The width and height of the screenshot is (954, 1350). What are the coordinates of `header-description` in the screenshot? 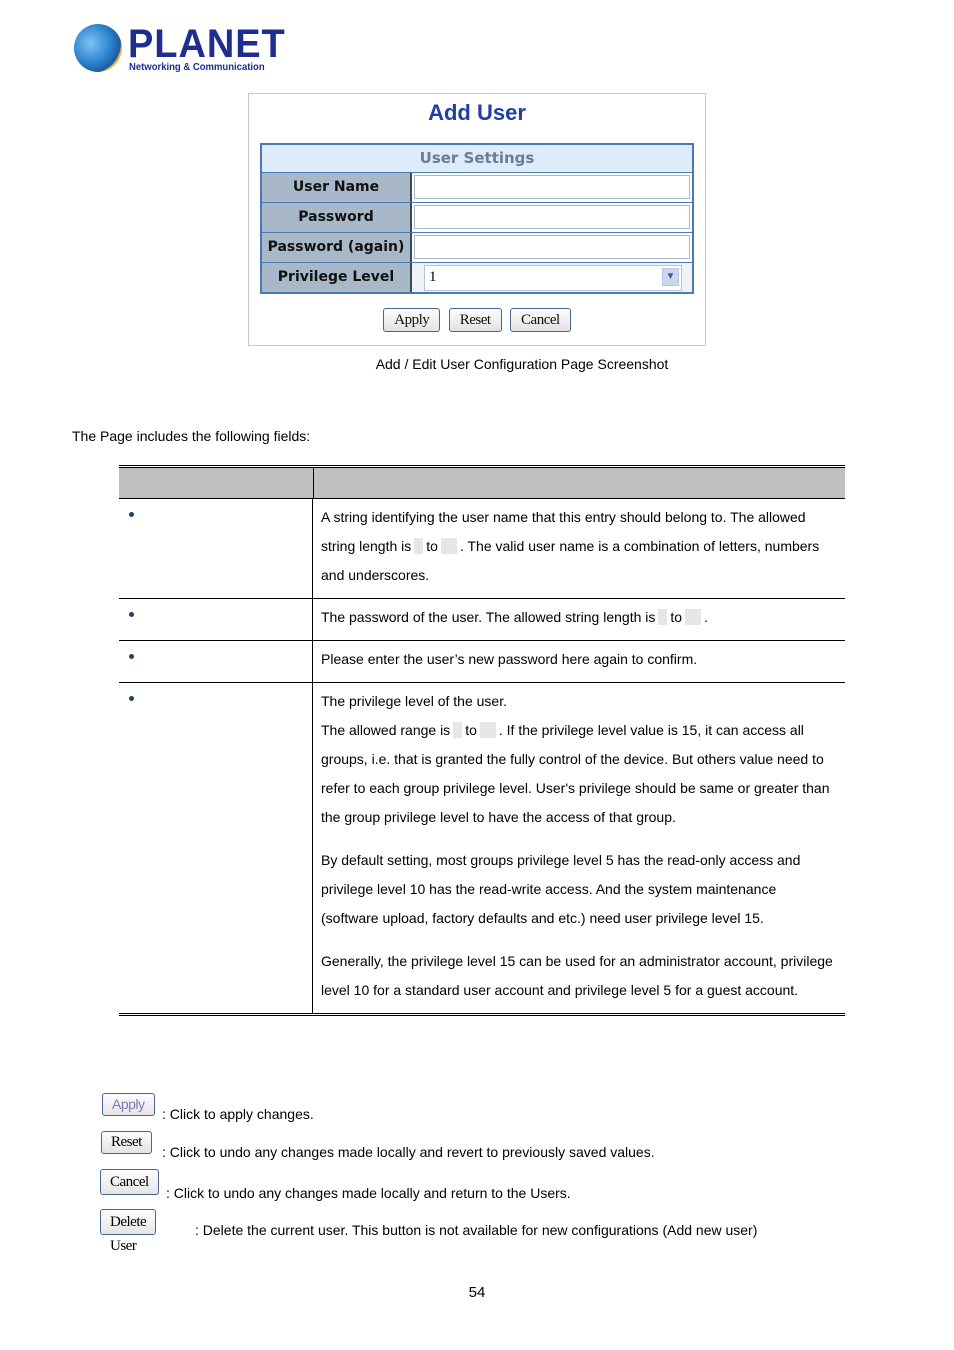 It's located at (579, 483).